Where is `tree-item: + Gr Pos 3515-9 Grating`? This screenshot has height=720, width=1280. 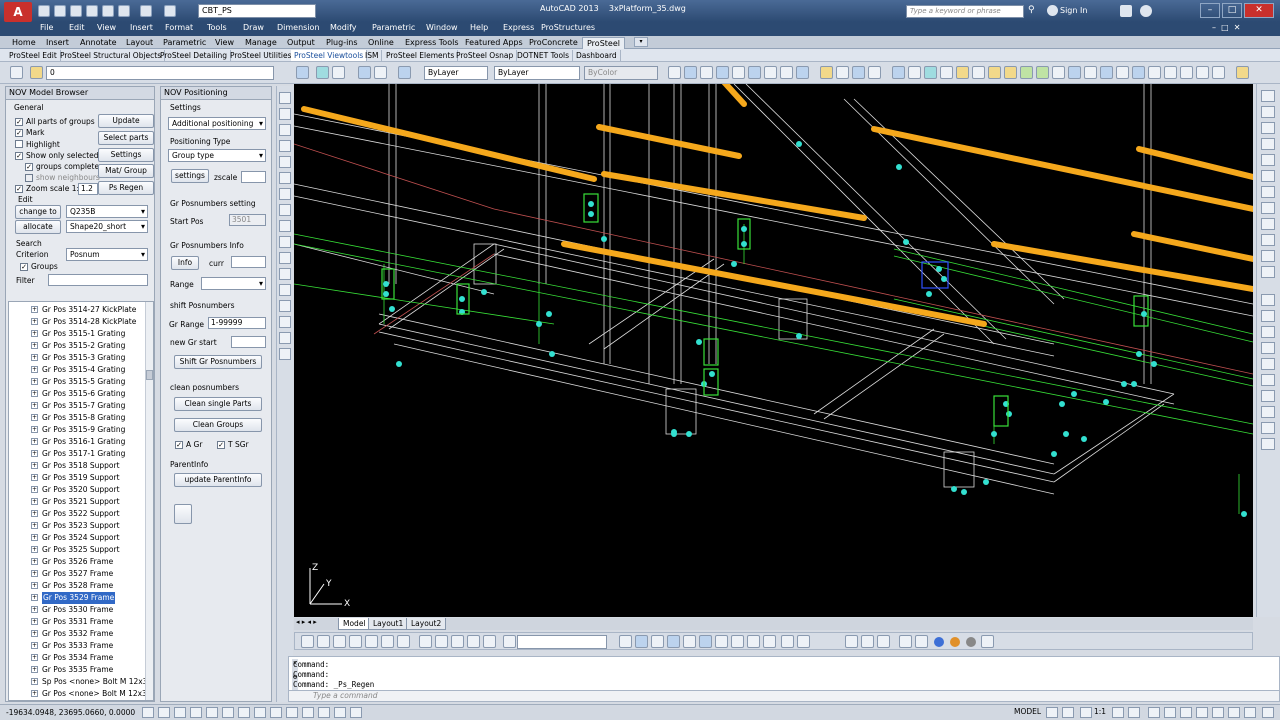 tree-item: + Gr Pos 3515-9 Grating is located at coordinates (78, 430).